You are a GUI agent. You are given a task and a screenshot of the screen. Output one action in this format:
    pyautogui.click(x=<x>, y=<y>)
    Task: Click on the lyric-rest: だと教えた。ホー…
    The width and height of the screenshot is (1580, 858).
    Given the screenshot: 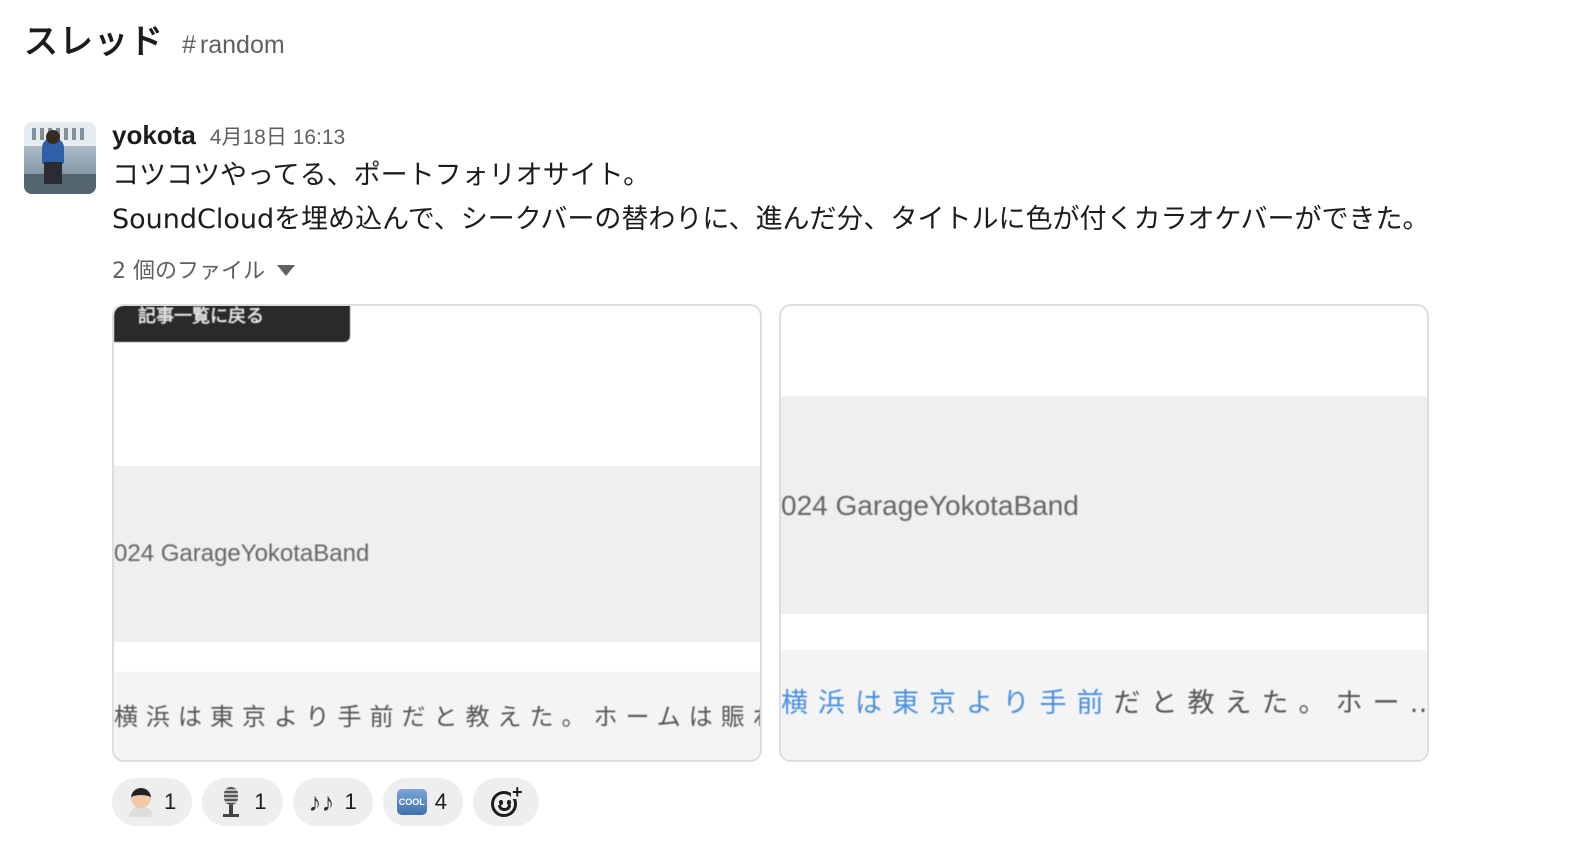 What is the action you would take?
    pyautogui.click(x=1270, y=703)
    